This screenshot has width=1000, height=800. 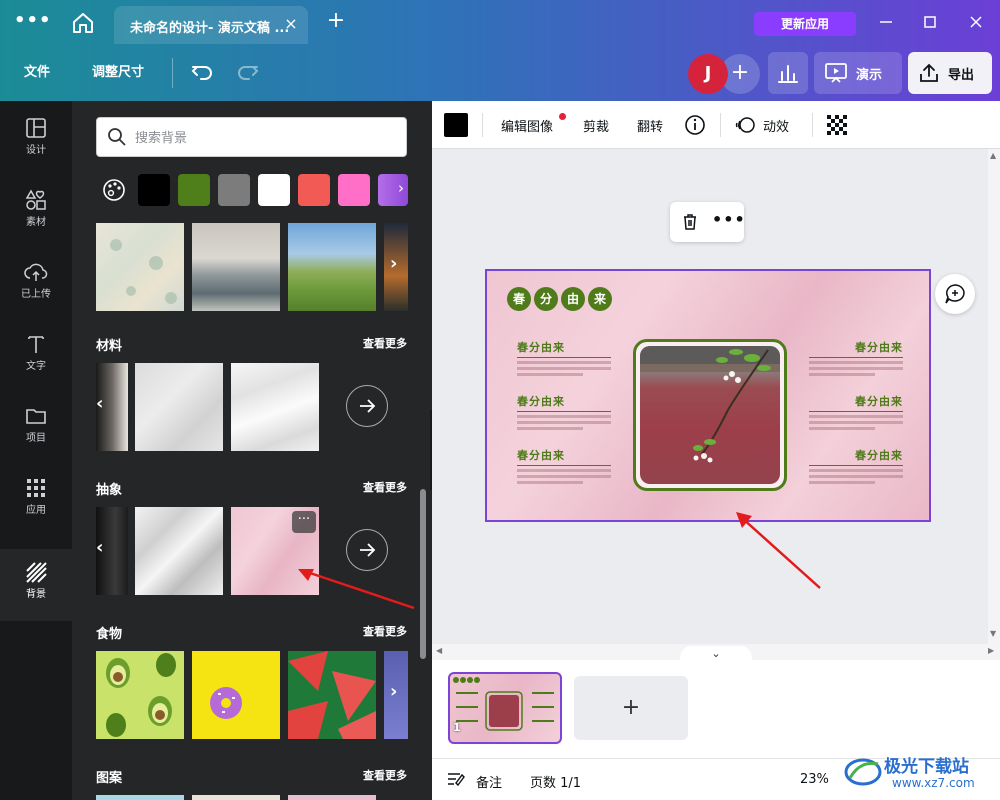 What do you see at coordinates (955, 294) in the screenshot?
I see `add-comment-button` at bounding box center [955, 294].